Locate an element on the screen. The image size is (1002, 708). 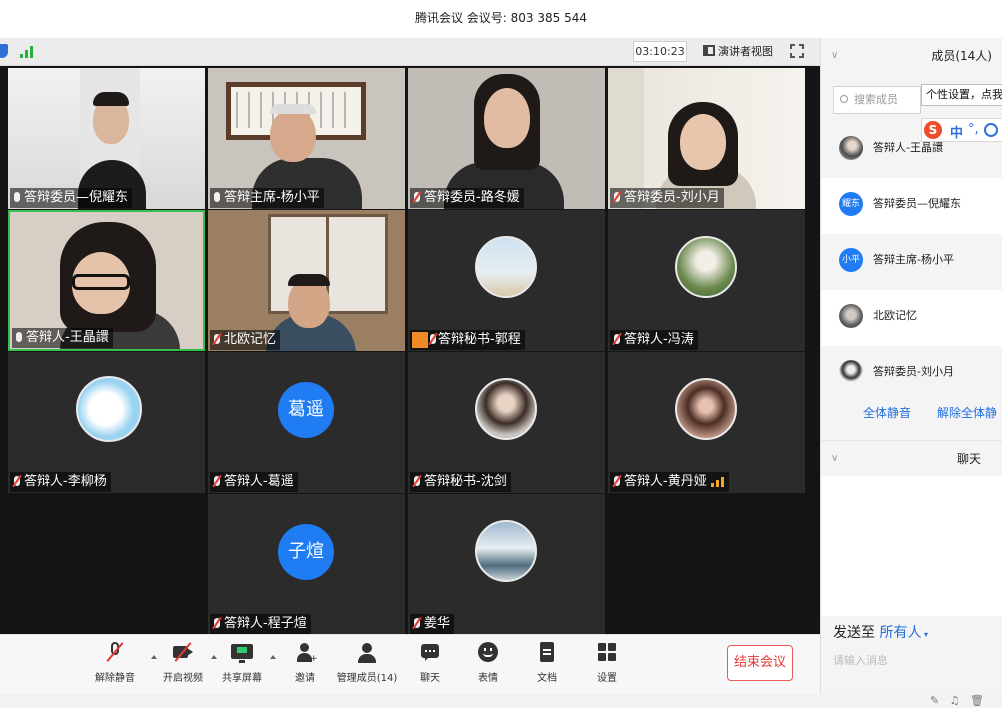
dropdown-caret-icon: ▾ is located at coordinates (924, 634).